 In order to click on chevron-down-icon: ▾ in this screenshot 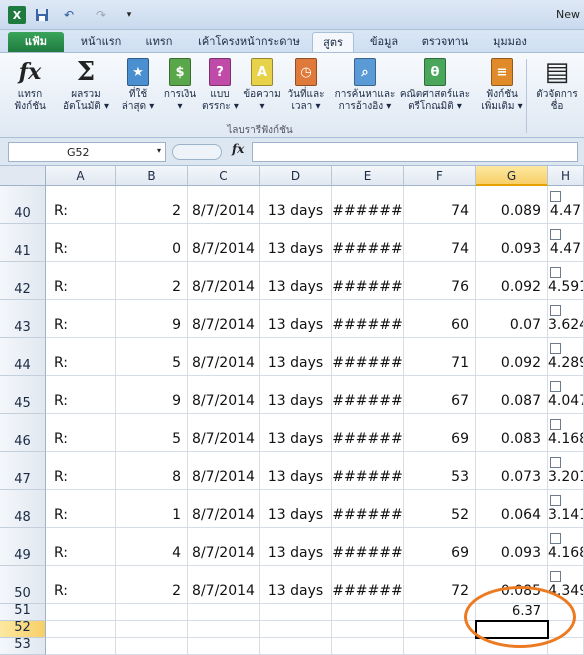, I will do `click(159, 150)`.